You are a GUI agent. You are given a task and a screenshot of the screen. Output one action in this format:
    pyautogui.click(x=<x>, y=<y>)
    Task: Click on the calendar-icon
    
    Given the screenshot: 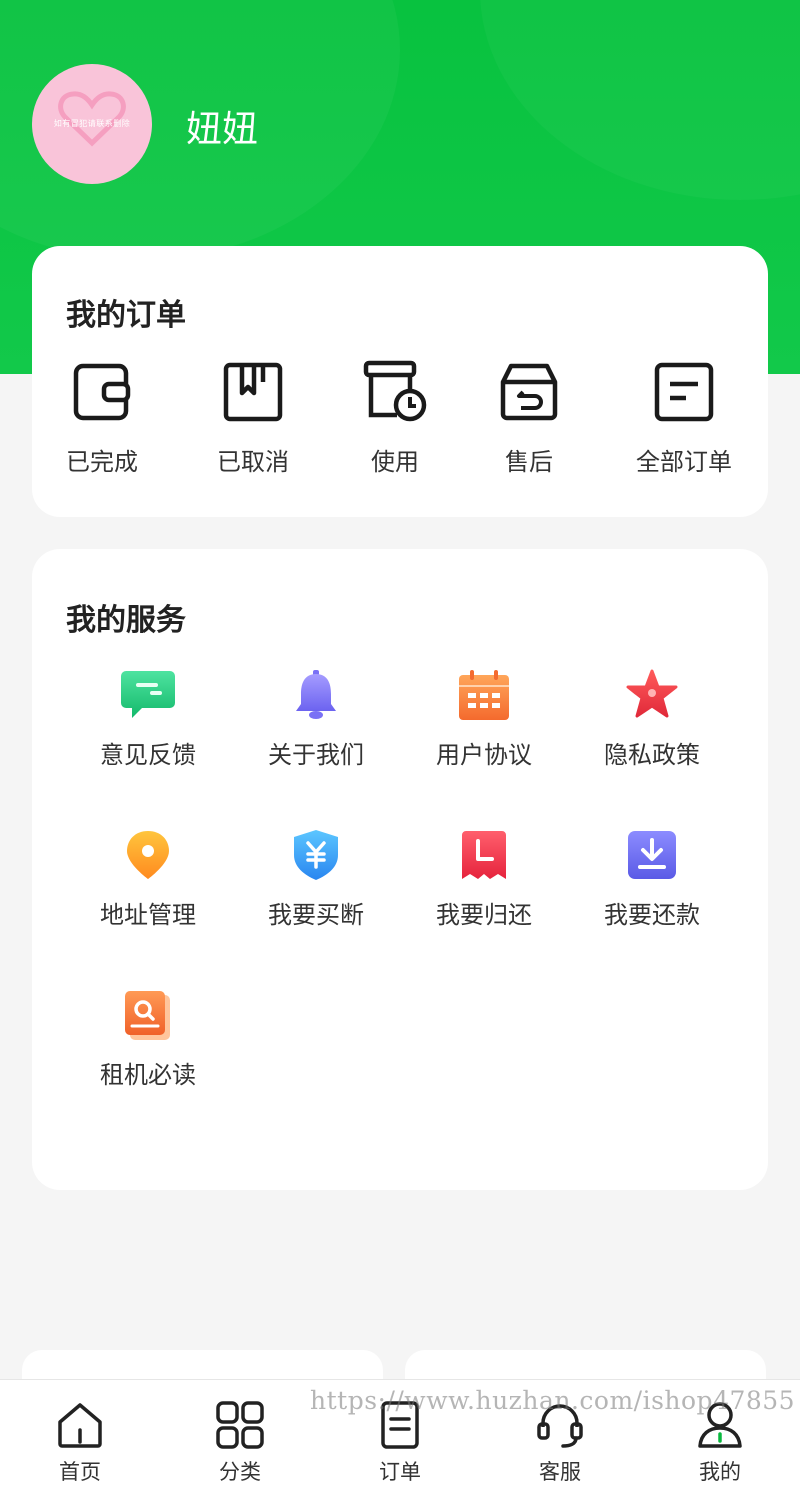 What is the action you would take?
    pyautogui.click(x=484, y=695)
    